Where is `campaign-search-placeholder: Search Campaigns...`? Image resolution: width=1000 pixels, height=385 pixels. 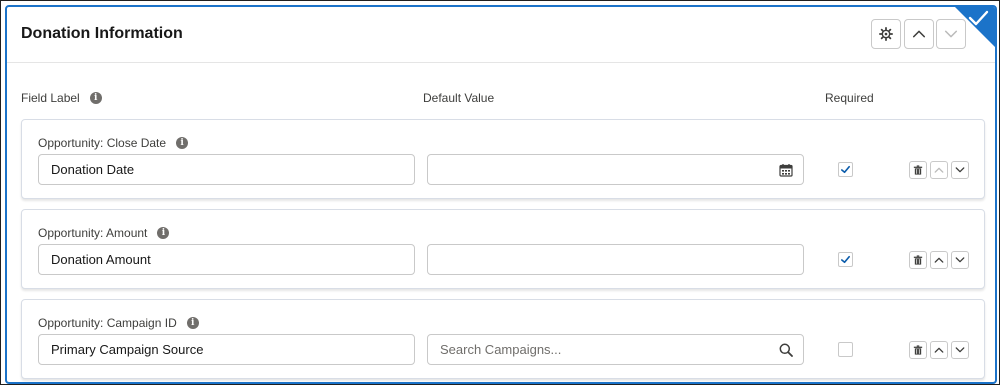
campaign-search-placeholder: Search Campaigns... is located at coordinates (501, 349).